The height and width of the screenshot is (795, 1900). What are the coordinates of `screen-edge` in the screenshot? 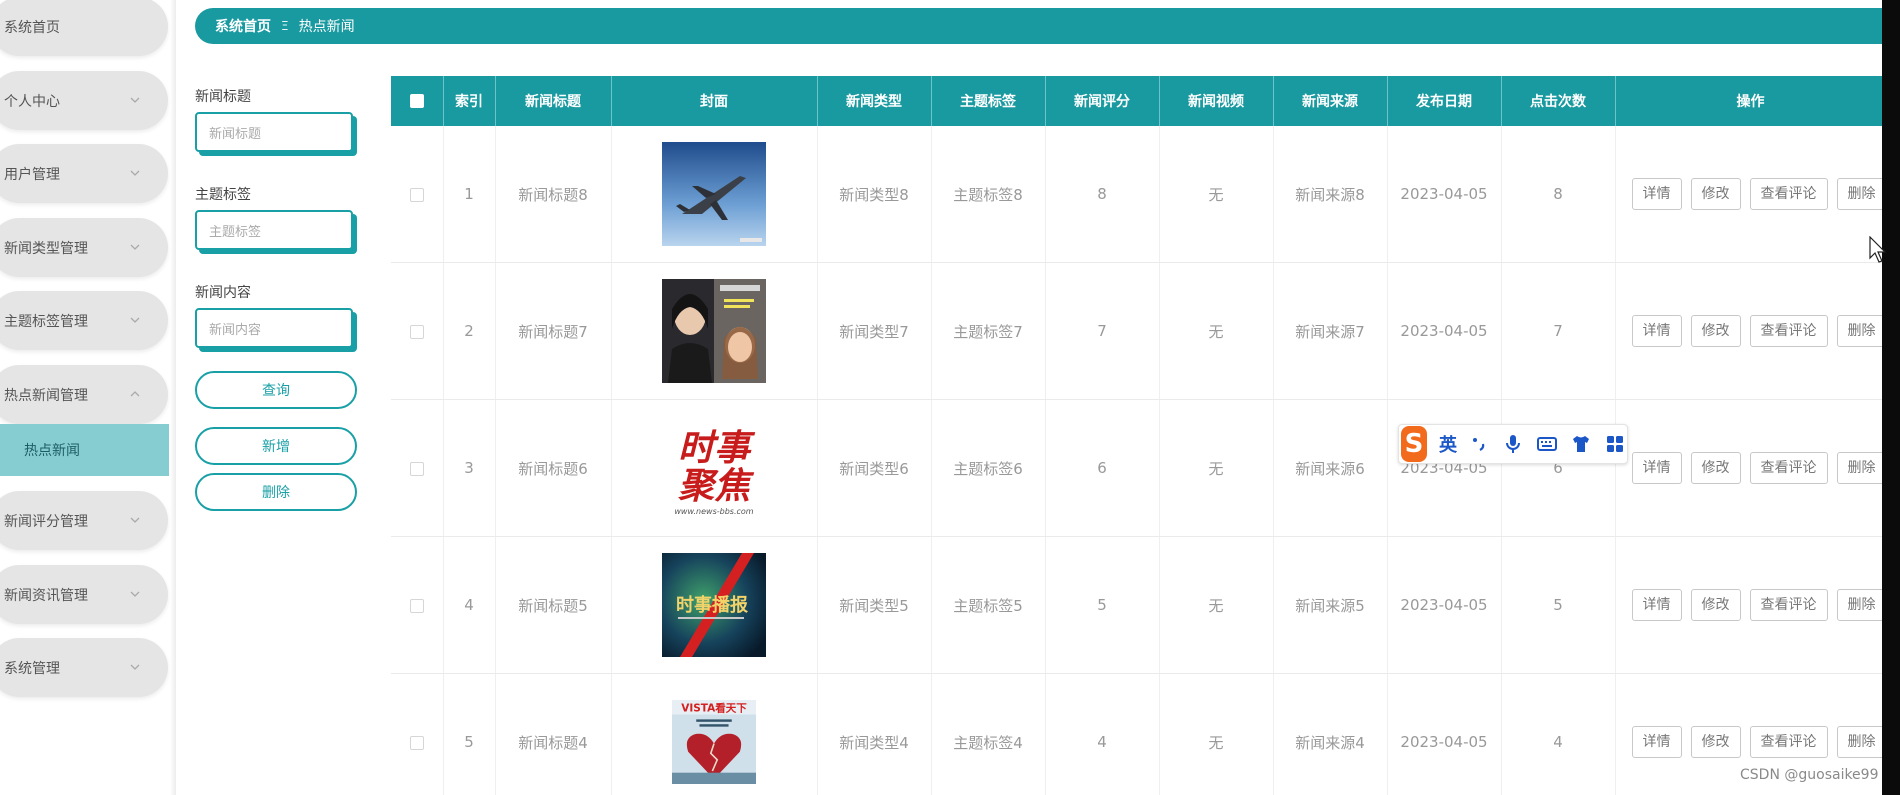 It's located at (1891, 397).